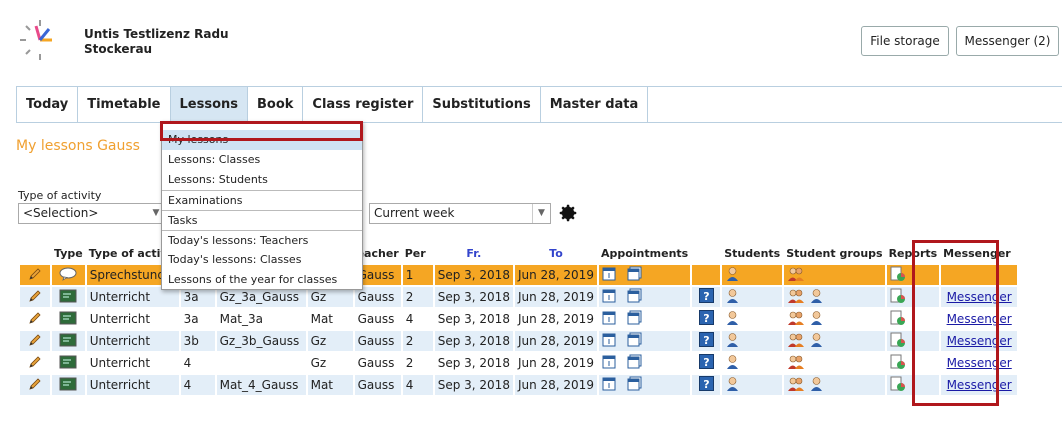  Describe the element at coordinates (262, 220) in the screenshot. I see `menu-item-tasks: Tasks` at that location.